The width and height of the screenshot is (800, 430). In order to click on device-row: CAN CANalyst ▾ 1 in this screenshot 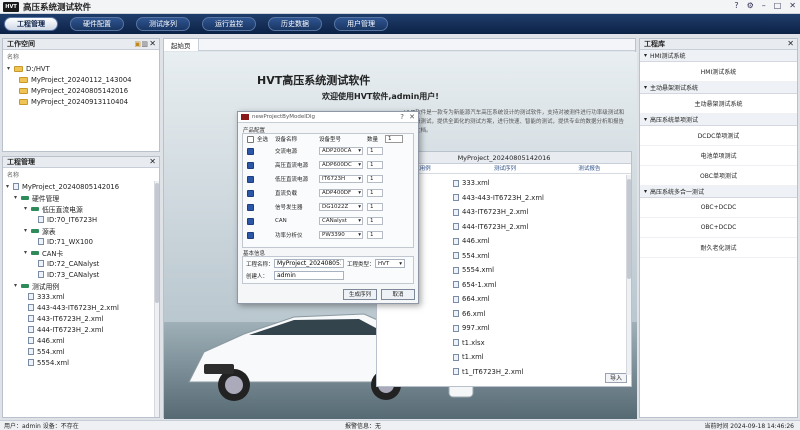, I will do `click(328, 221)`.